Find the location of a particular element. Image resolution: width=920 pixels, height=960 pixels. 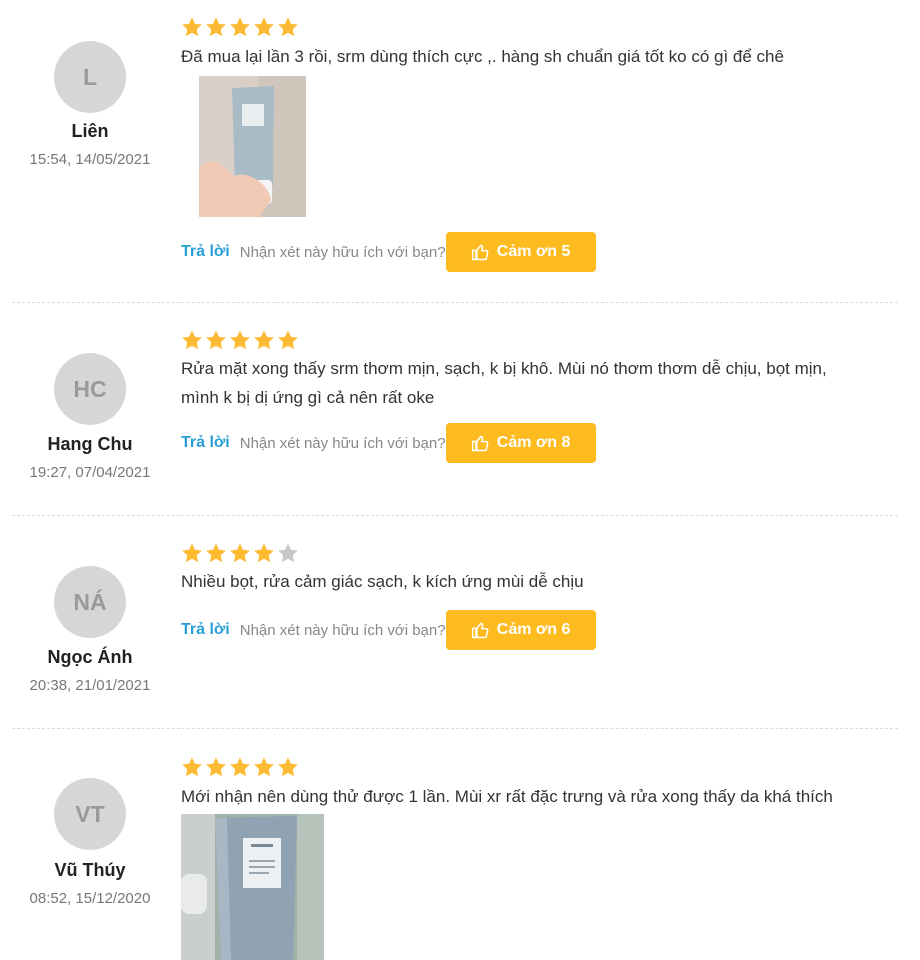

thanks-label: Cảm ơn 8 is located at coordinates (533, 442).